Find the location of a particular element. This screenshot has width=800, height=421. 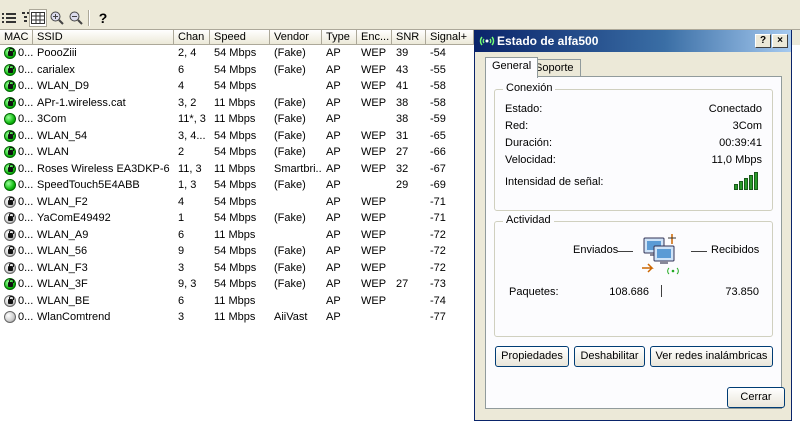

status-value: Conectado is located at coordinates (735, 109).